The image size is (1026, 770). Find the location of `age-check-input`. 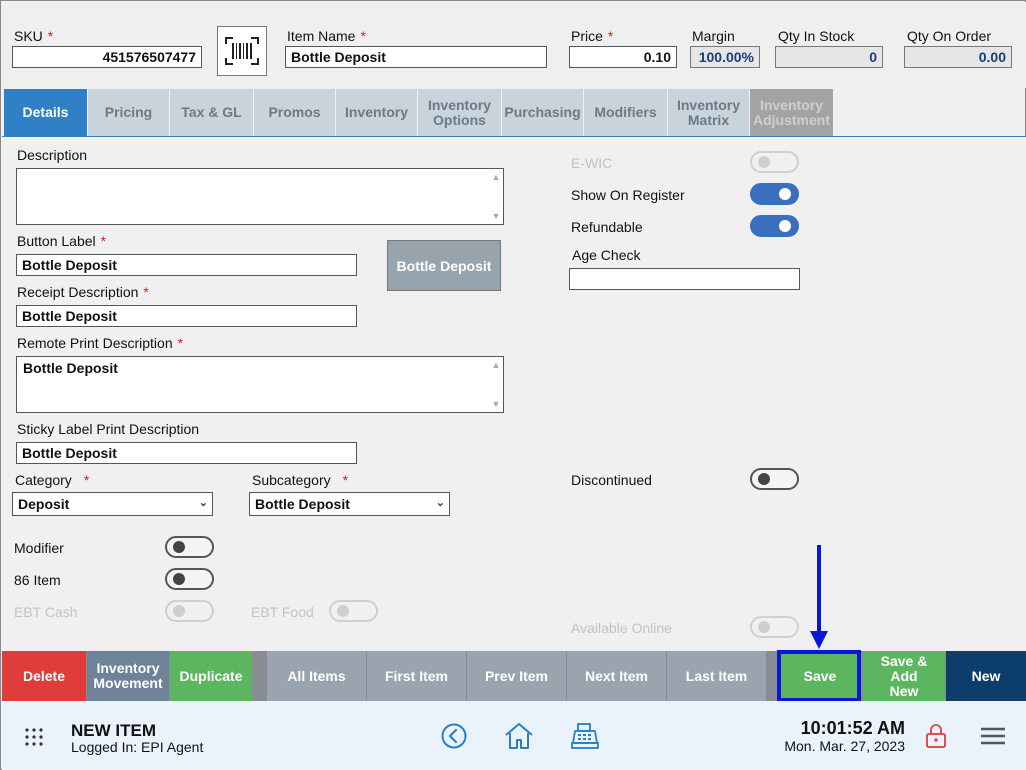

age-check-input is located at coordinates (684, 279).